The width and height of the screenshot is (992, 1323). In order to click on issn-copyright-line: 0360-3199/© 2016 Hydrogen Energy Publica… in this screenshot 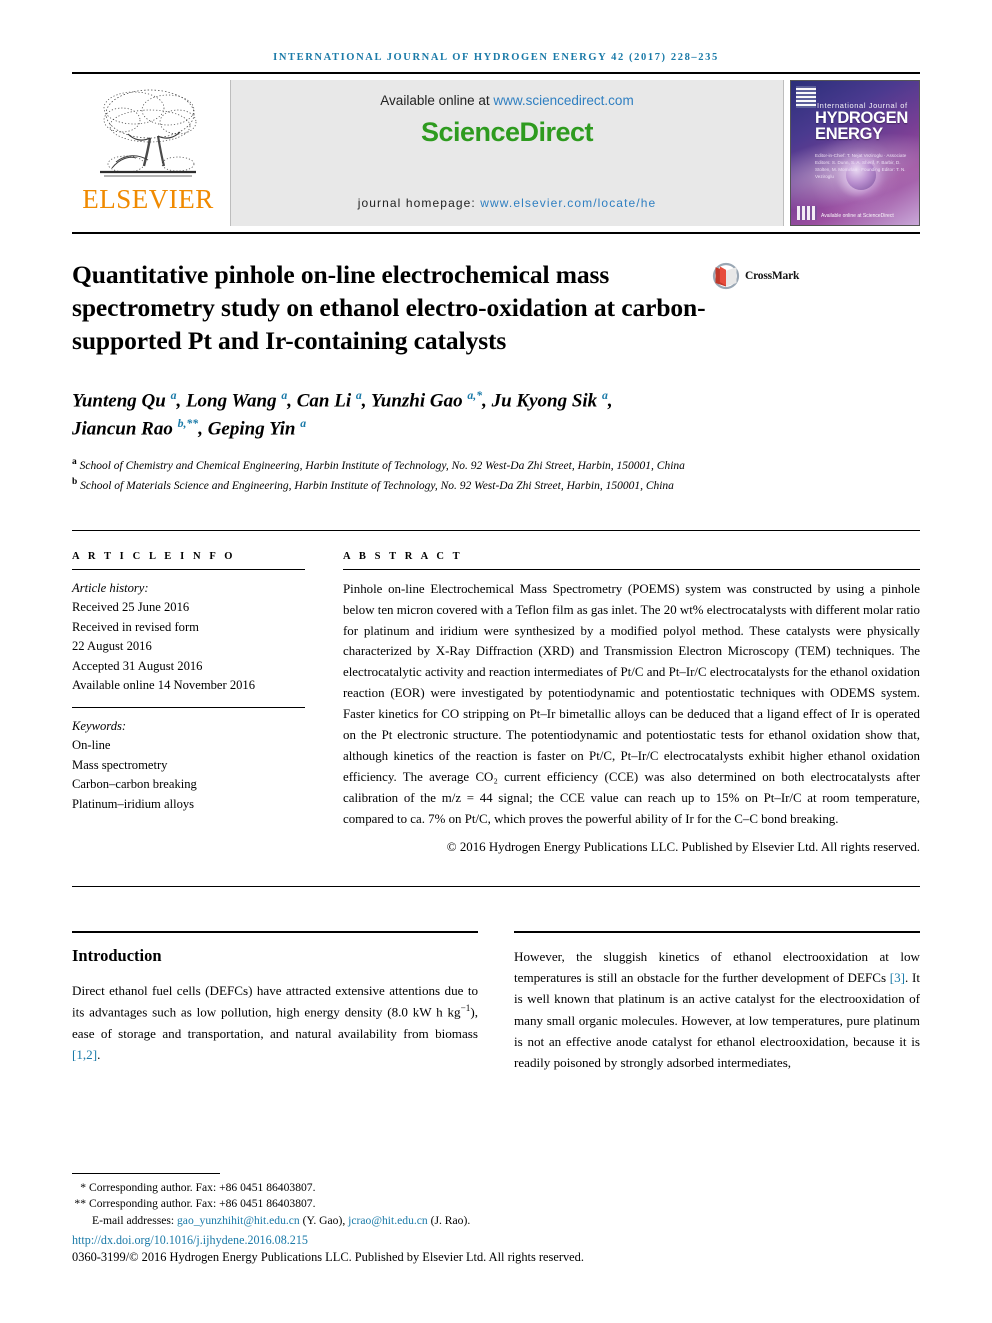, I will do `click(328, 1257)`.